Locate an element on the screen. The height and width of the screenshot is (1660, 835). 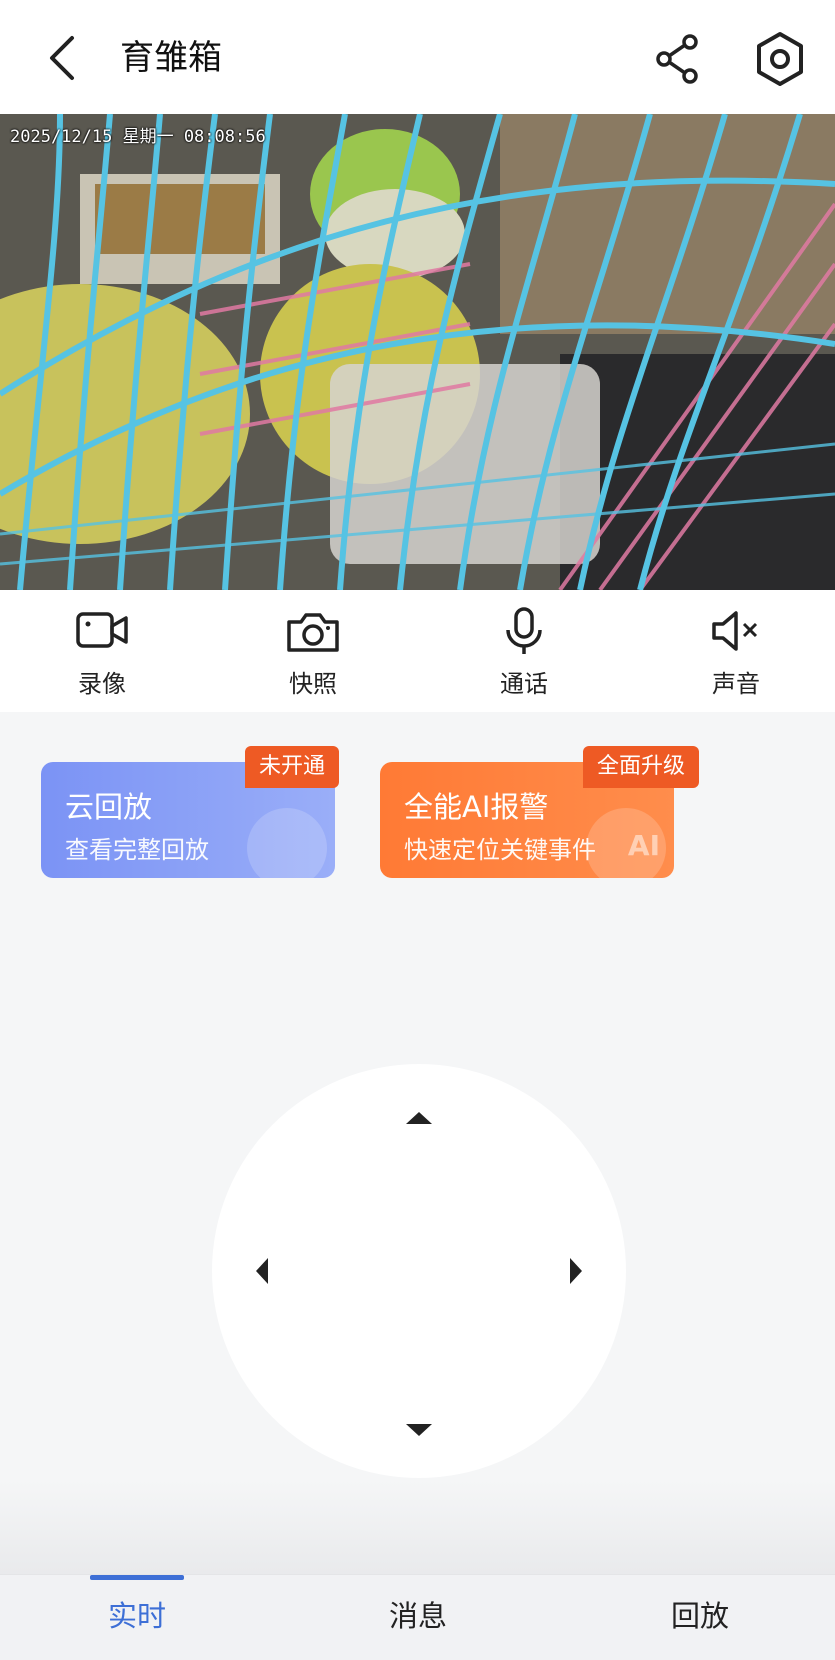
cloud-card-subtitle: 查看完整回放 is located at coordinates (137, 850).